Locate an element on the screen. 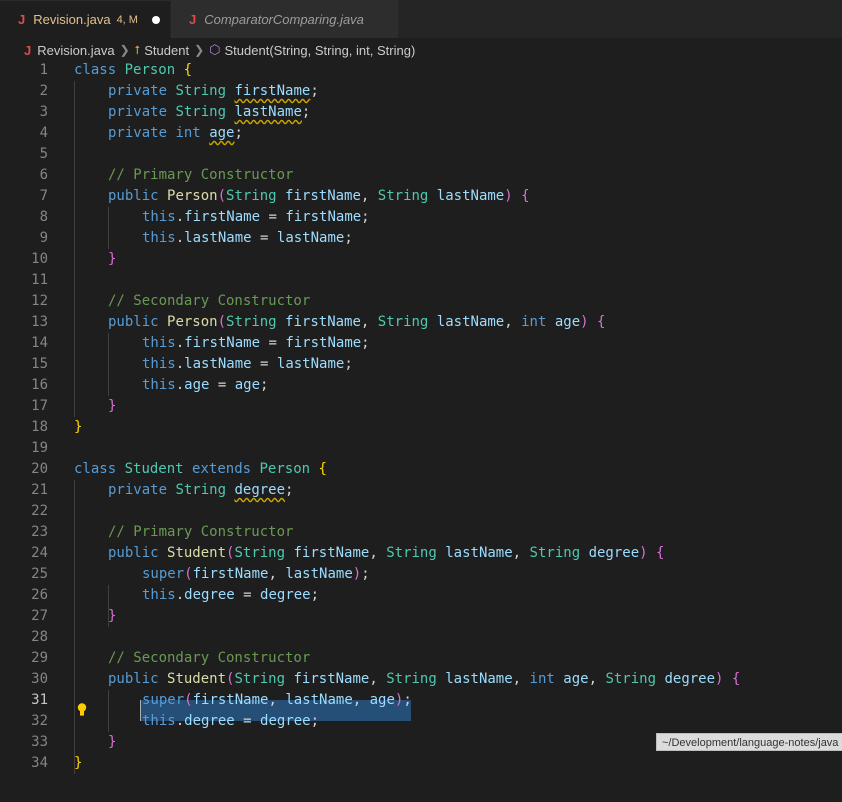 Image resolution: width=842 pixels, height=802 pixels. bracket: ) is located at coordinates (508, 196).